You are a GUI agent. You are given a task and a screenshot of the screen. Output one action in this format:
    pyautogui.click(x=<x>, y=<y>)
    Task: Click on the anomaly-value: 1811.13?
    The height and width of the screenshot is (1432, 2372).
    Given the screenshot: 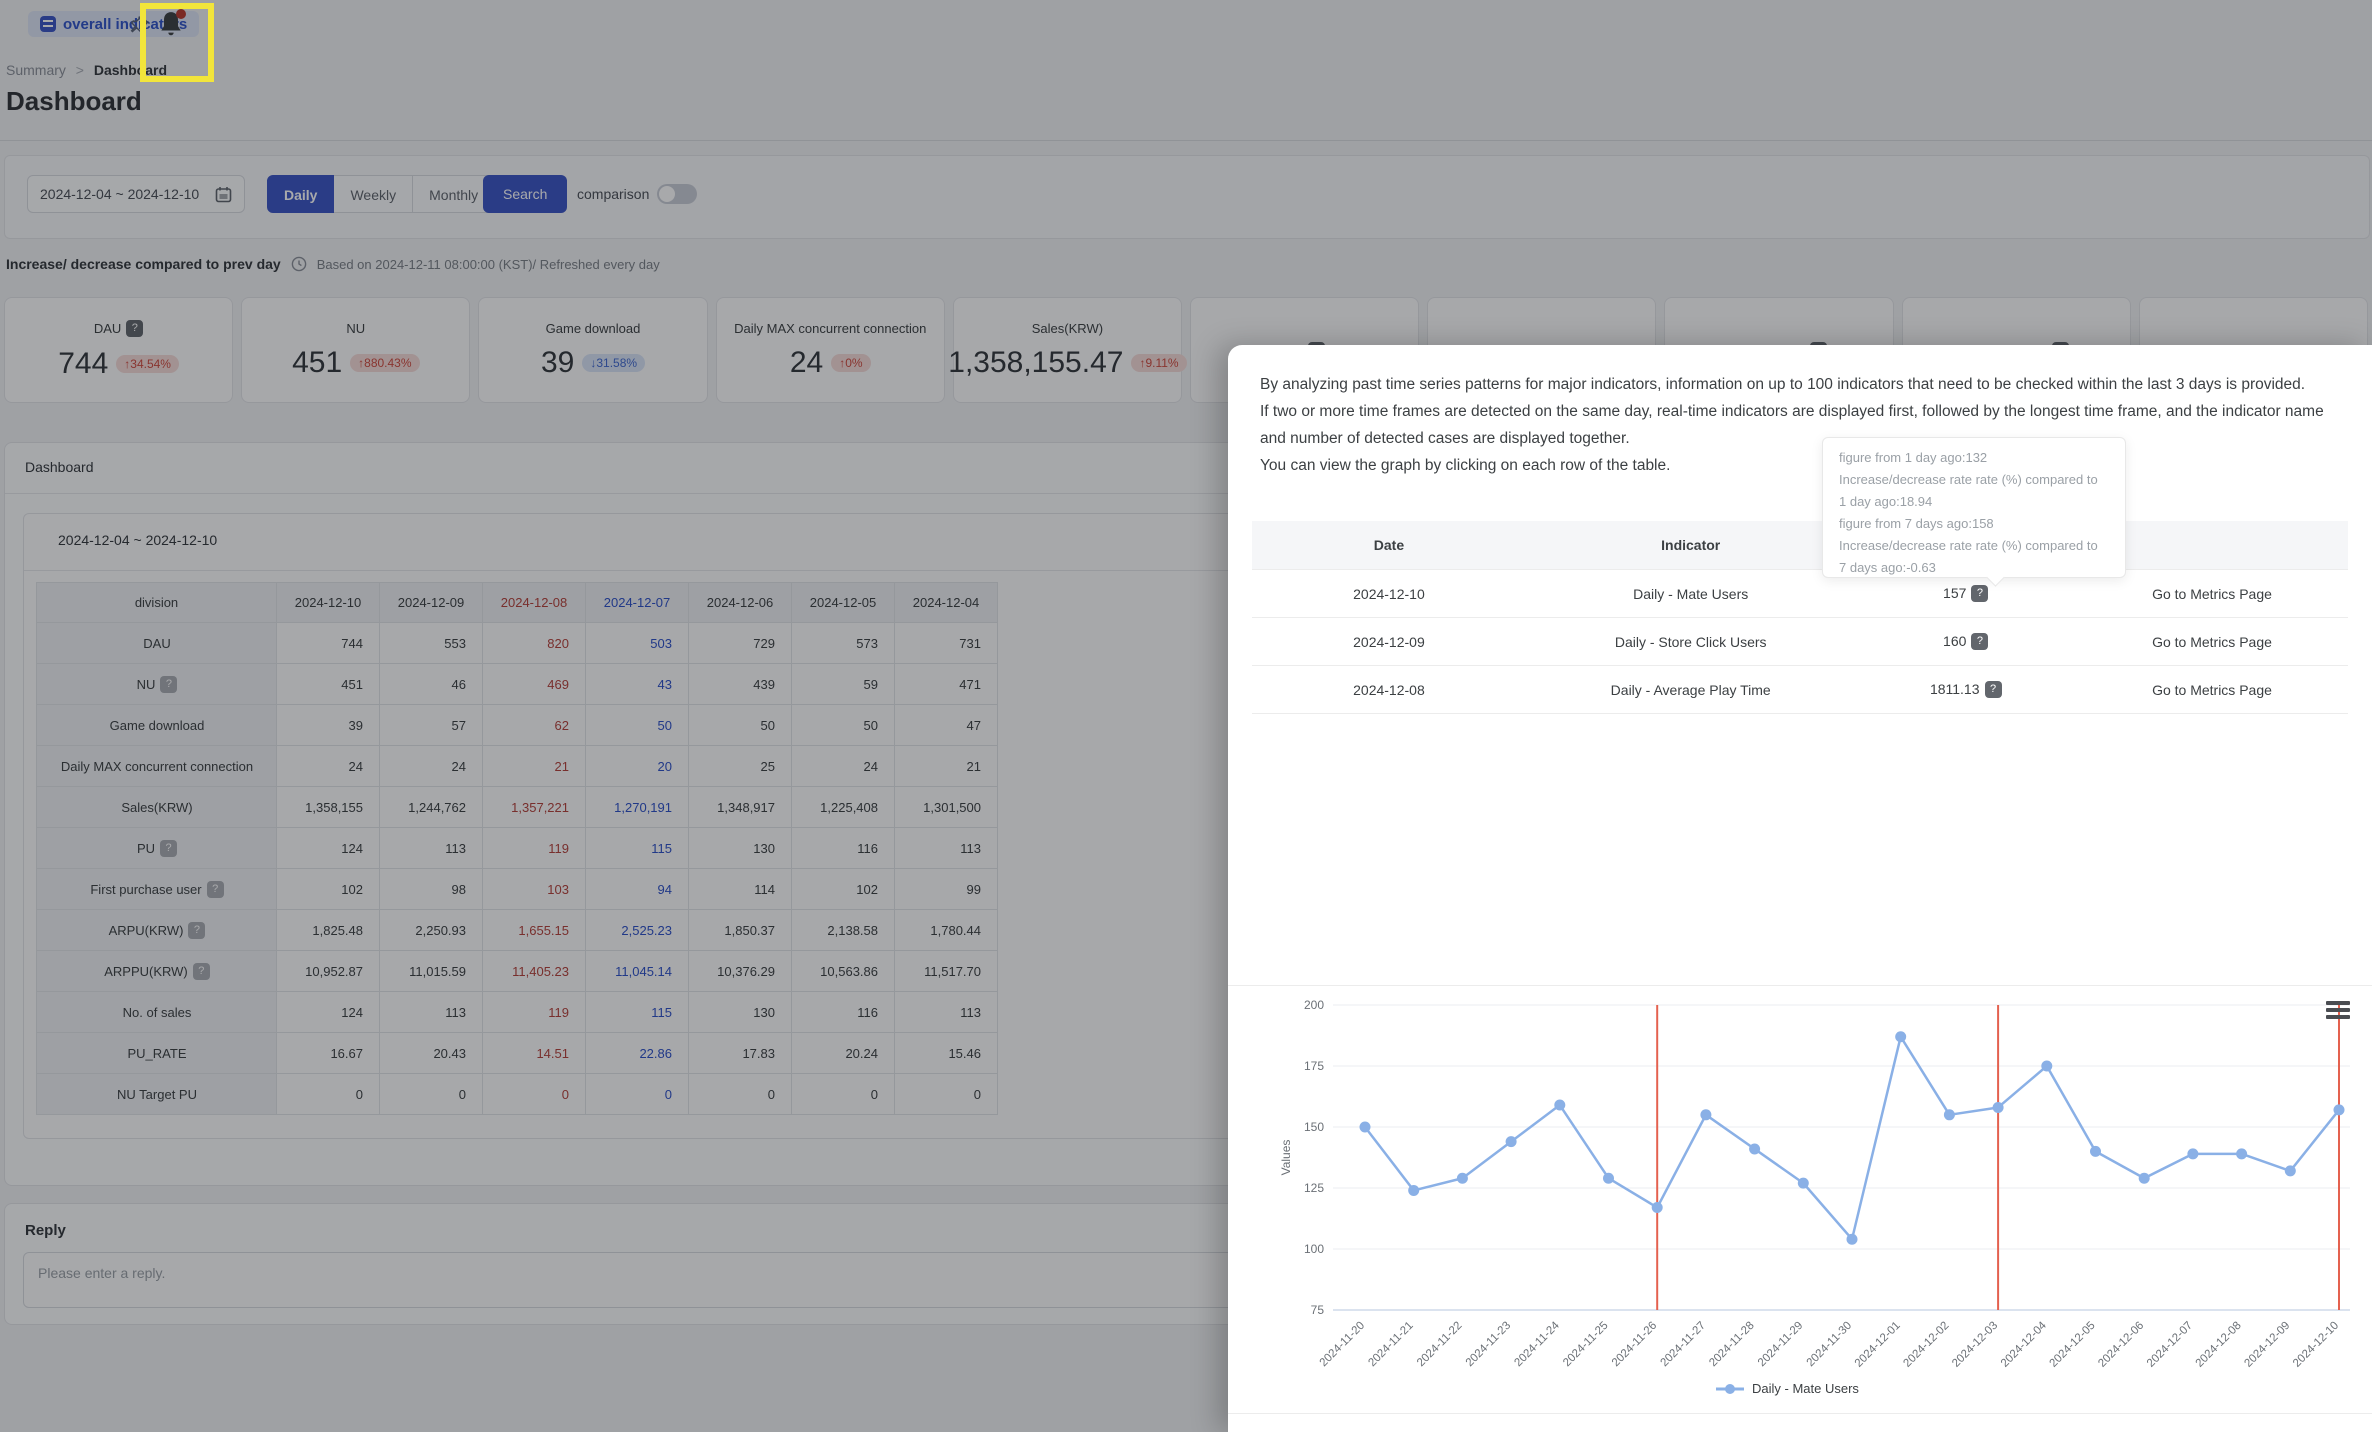 What is the action you would take?
    pyautogui.click(x=1965, y=689)
    